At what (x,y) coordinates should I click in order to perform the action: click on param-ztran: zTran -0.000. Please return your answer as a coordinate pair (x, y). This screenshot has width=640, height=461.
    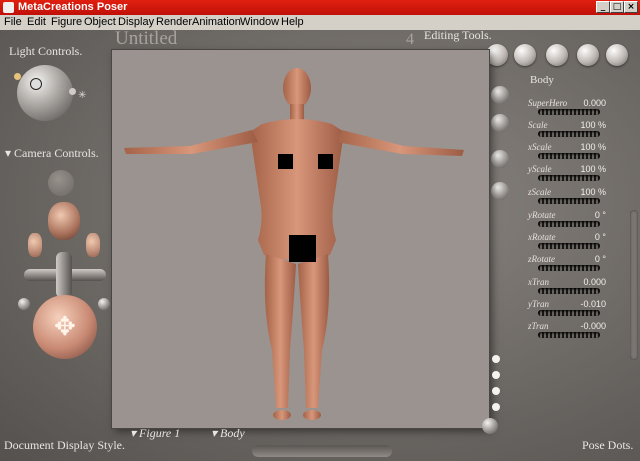
    Looking at the image, I should click on (568, 332).